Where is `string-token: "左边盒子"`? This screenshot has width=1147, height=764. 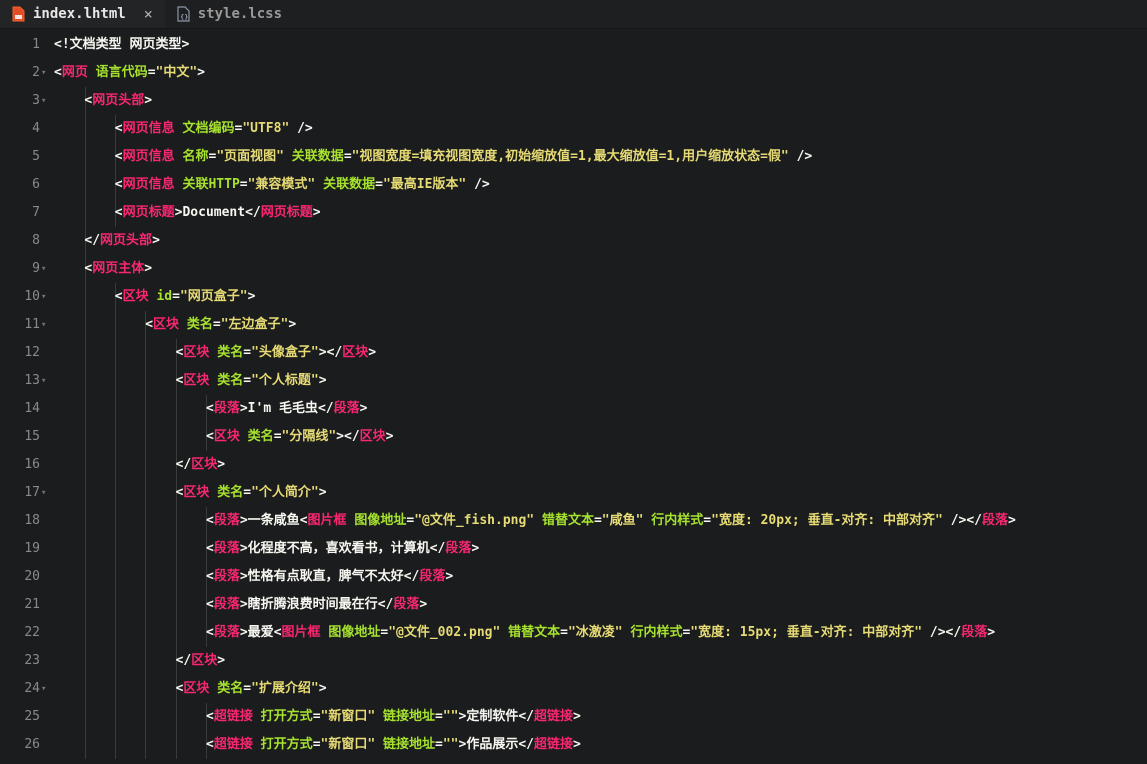
string-token: "左边盒子" is located at coordinates (254, 324).